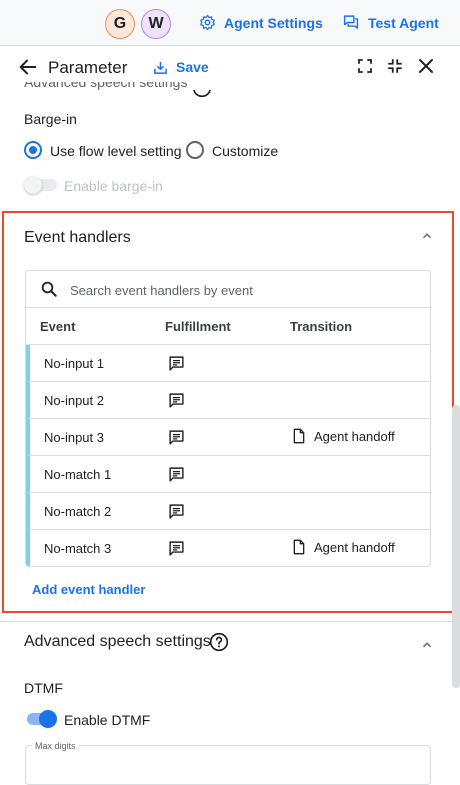 This screenshot has height=785, width=460. What do you see at coordinates (228, 437) in the screenshot?
I see `table-row: No-input 3 Agent handoff` at bounding box center [228, 437].